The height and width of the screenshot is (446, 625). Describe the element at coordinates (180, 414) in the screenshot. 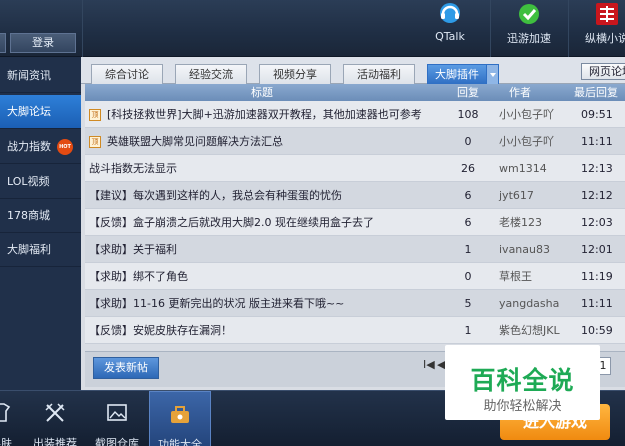

I see `toolbox-icon` at that location.